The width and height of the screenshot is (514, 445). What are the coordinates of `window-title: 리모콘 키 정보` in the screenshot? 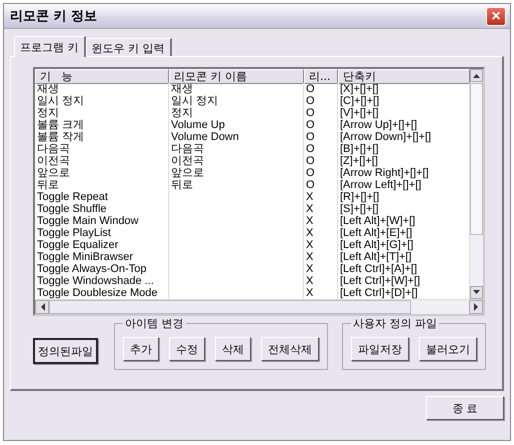 It's located at (54, 16).